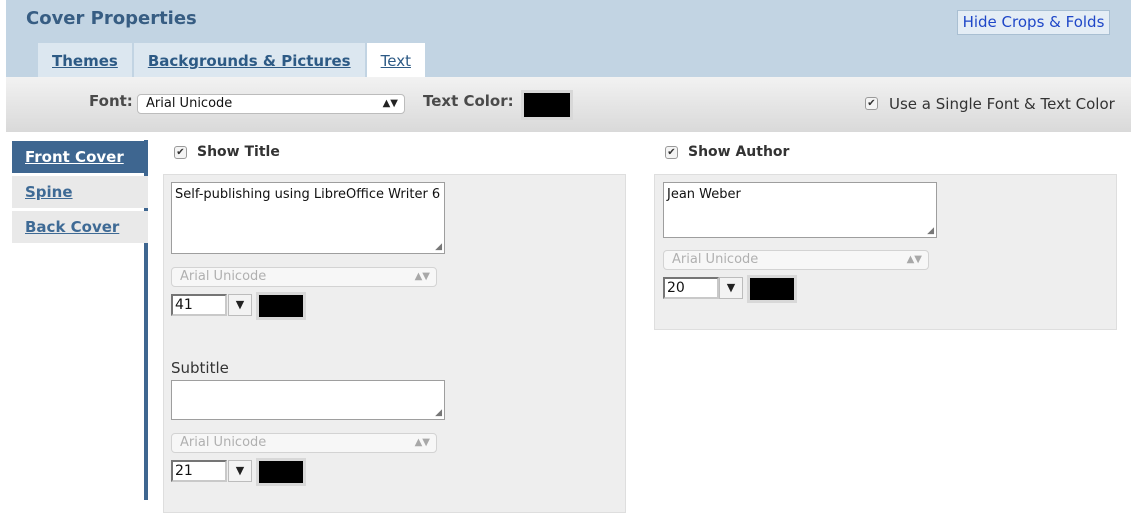  I want to click on subtitle-font-value: Arial Unicode, so click(223, 442).